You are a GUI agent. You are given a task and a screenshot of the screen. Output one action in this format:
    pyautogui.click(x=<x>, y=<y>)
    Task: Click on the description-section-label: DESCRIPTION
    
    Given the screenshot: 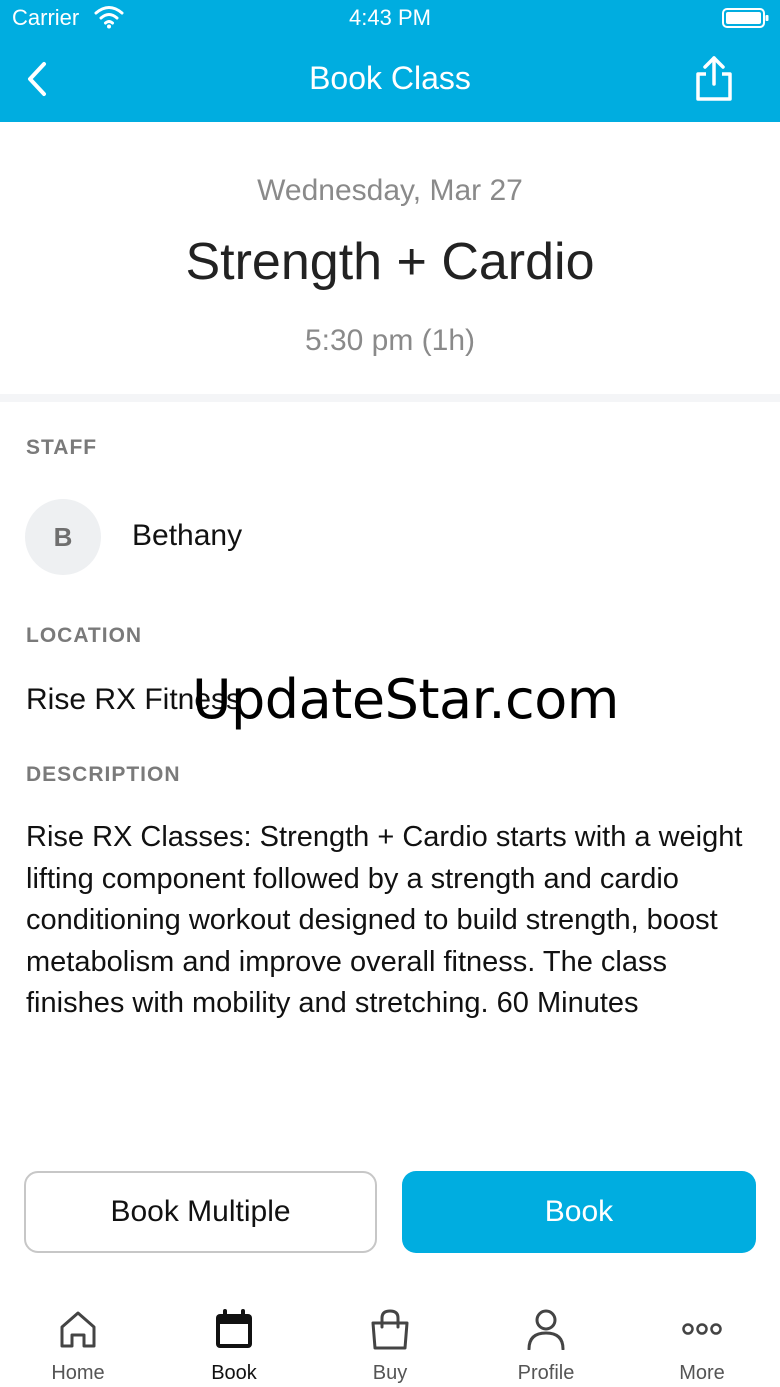 What is the action you would take?
    pyautogui.click(x=103, y=774)
    